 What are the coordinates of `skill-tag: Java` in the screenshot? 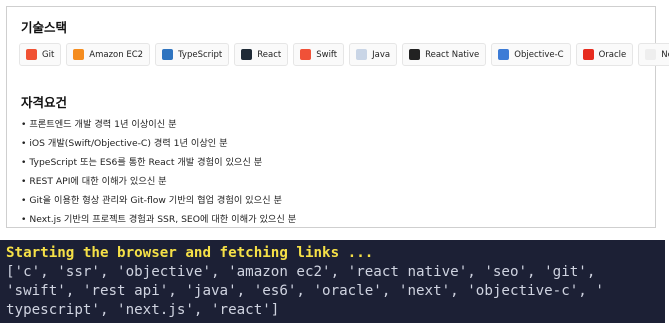 It's located at (373, 54).